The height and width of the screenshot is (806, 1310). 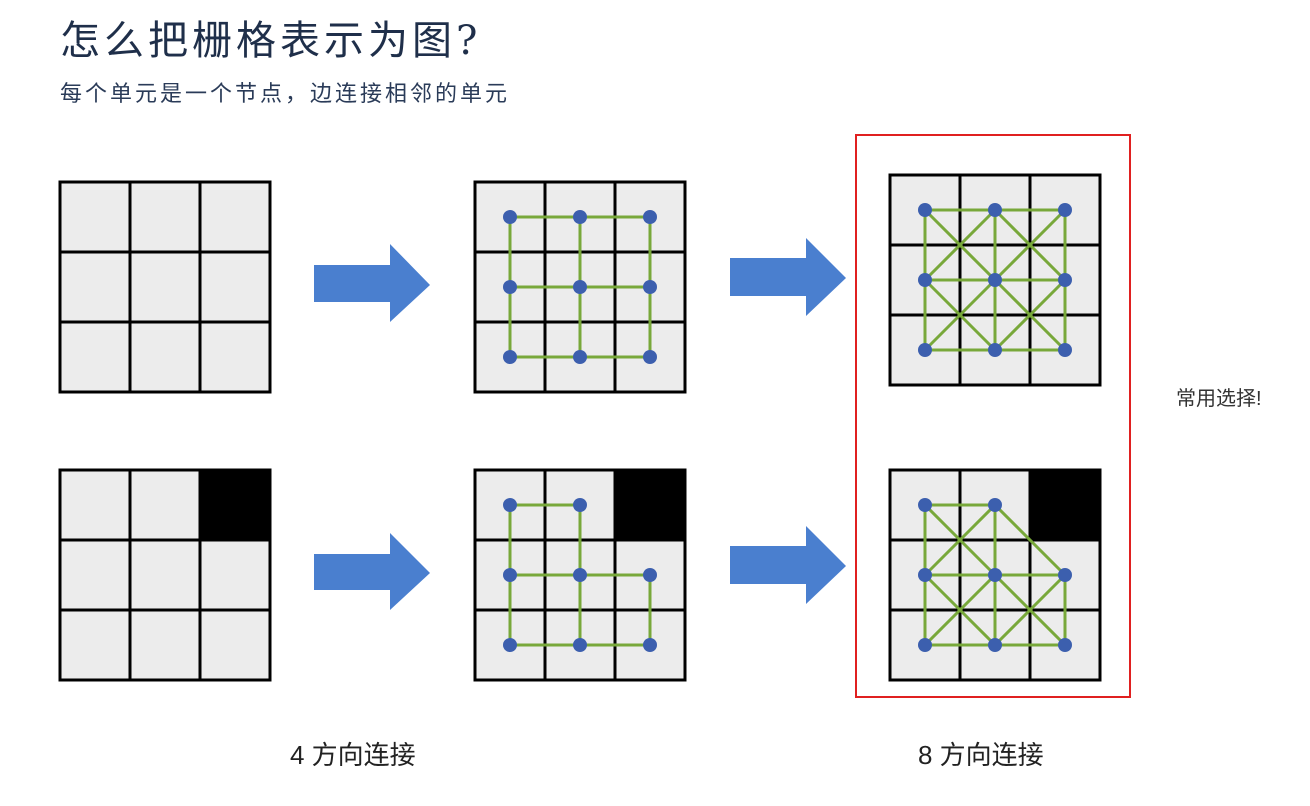 What do you see at coordinates (1219, 399) in the screenshot?
I see `common-choice-note: 常用选择!` at bounding box center [1219, 399].